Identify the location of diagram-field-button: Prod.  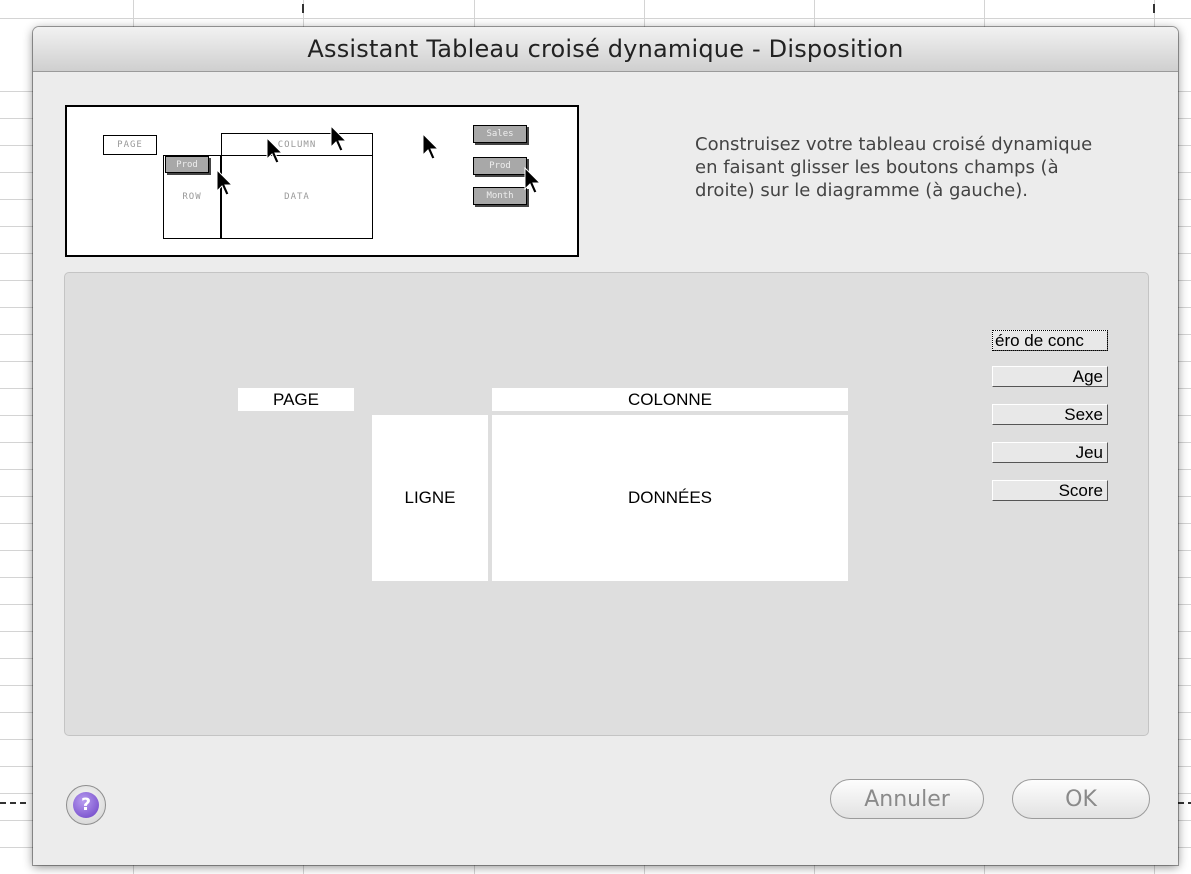
(500, 166).